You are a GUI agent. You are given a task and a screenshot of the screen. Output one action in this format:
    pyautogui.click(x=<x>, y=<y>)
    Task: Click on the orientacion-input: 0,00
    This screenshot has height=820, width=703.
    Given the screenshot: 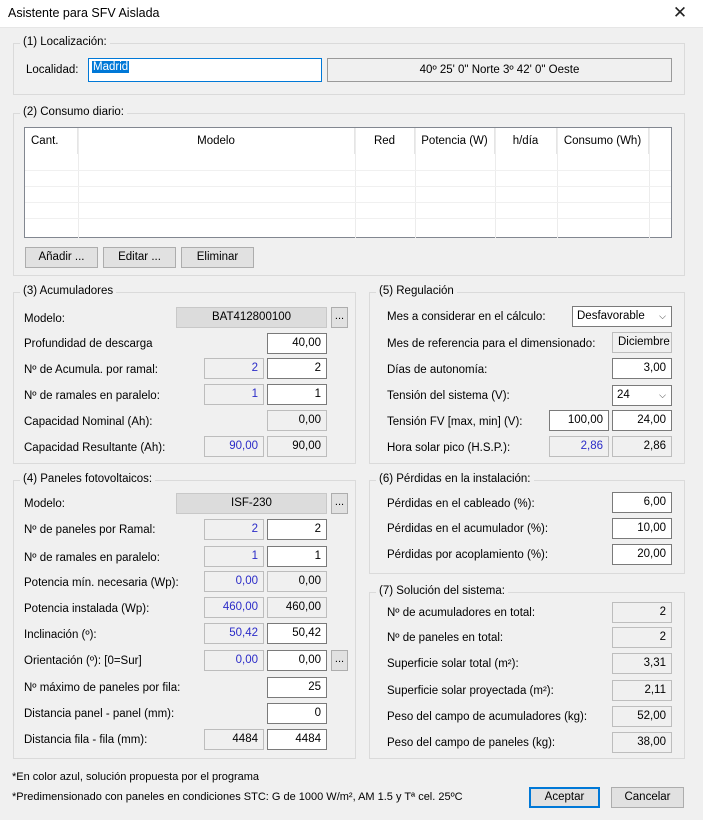 What is the action you would take?
    pyautogui.click(x=297, y=660)
    